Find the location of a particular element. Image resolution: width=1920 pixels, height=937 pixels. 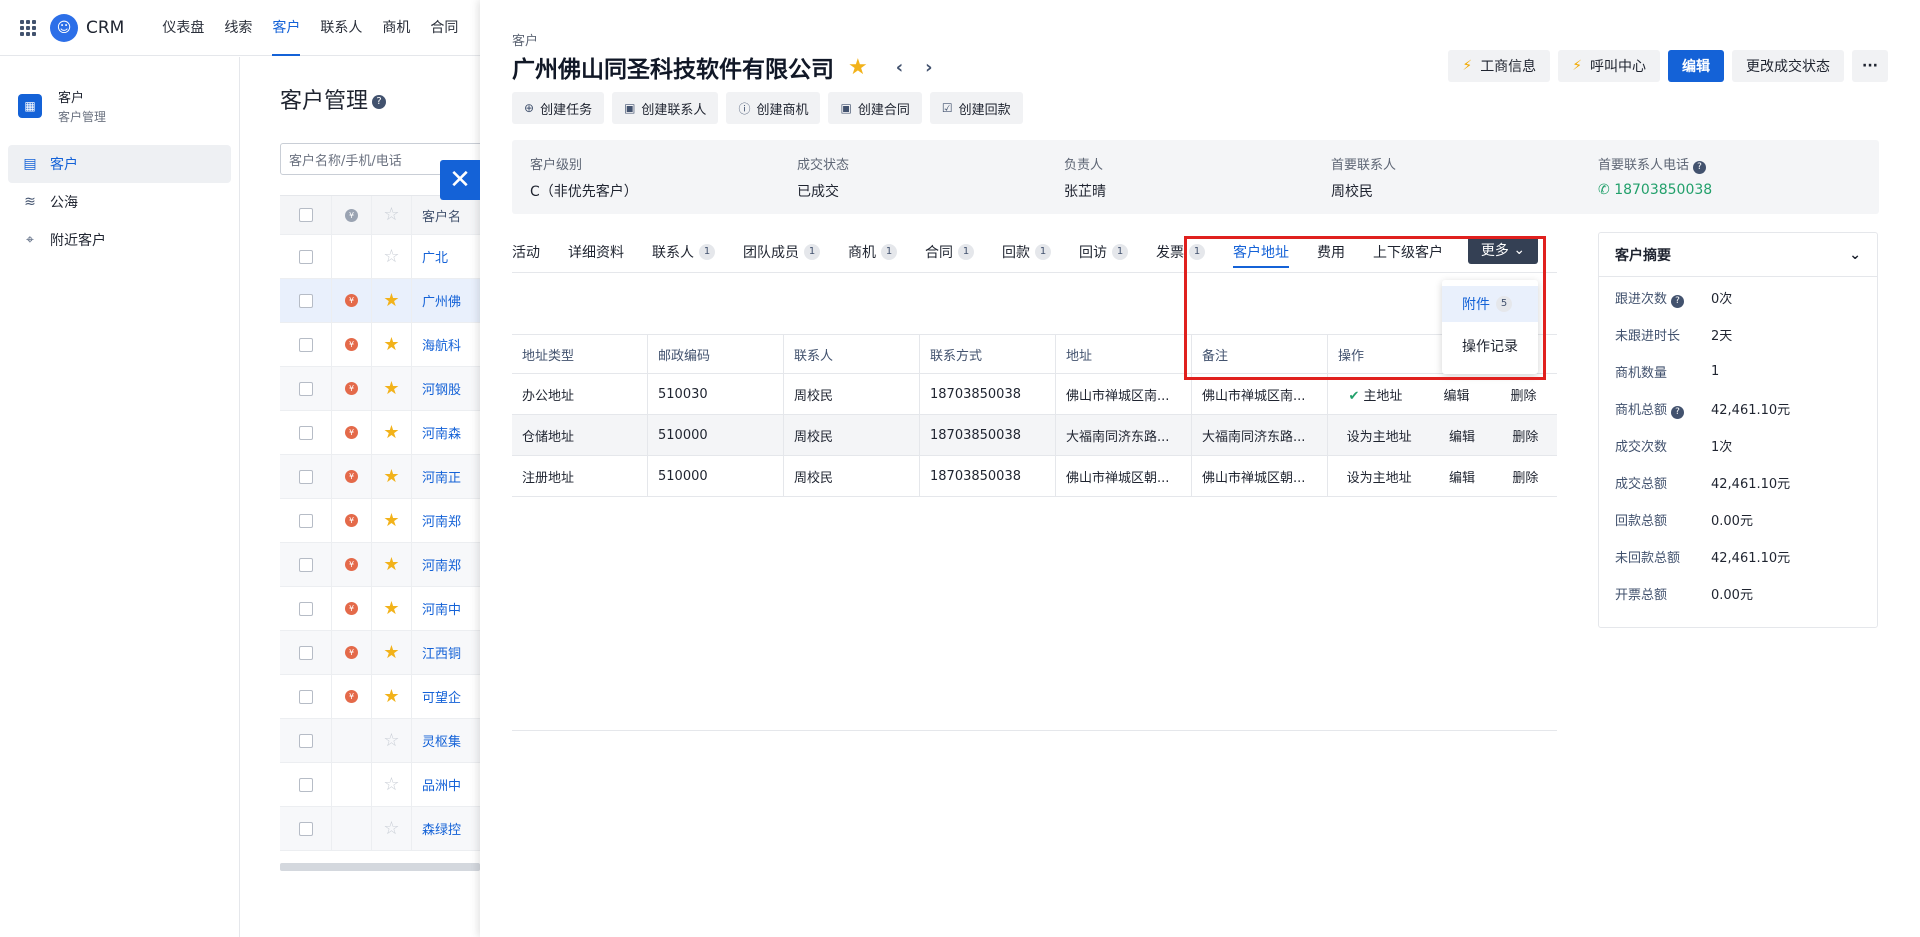

customer-name-link: 灵枢集 is located at coordinates (442, 740).